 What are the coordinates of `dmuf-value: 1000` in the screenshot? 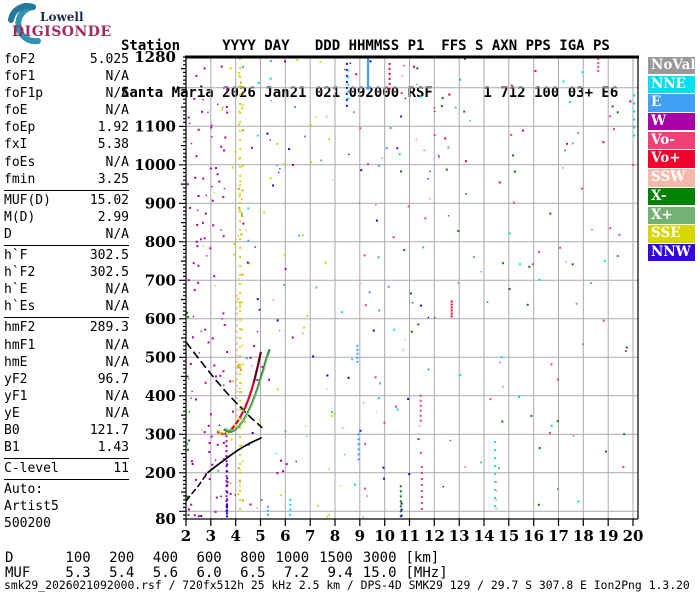 It's located at (292, 558).